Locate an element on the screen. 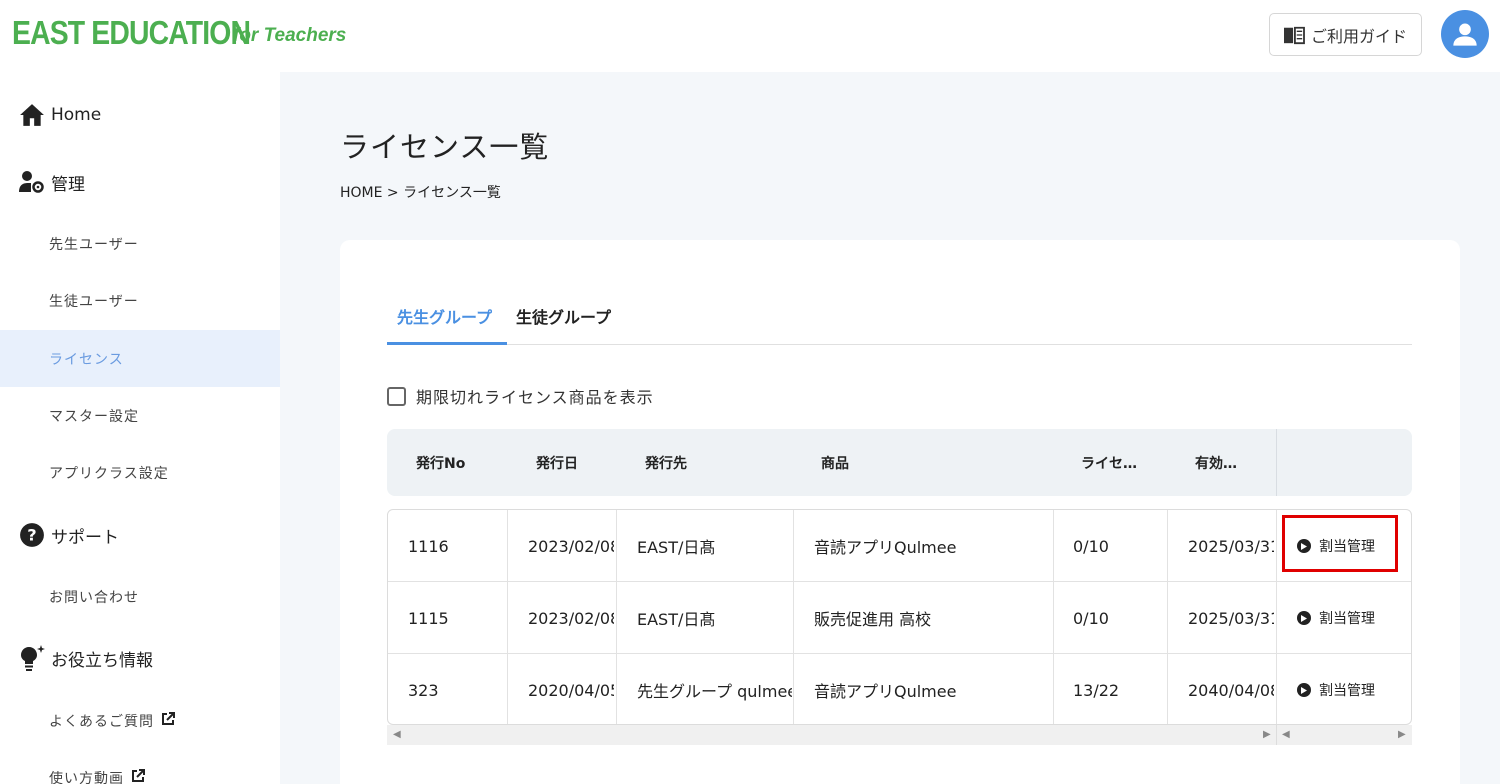 Image resolution: width=1500 pixels, height=784 pixels. book-icon is located at coordinates (1294, 35).